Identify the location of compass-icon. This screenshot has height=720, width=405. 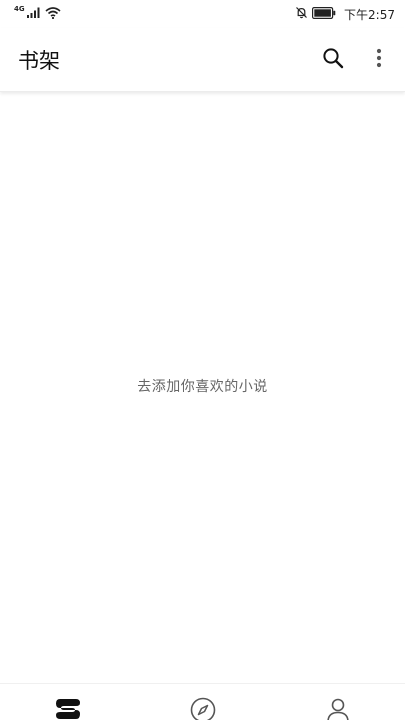
(203, 708).